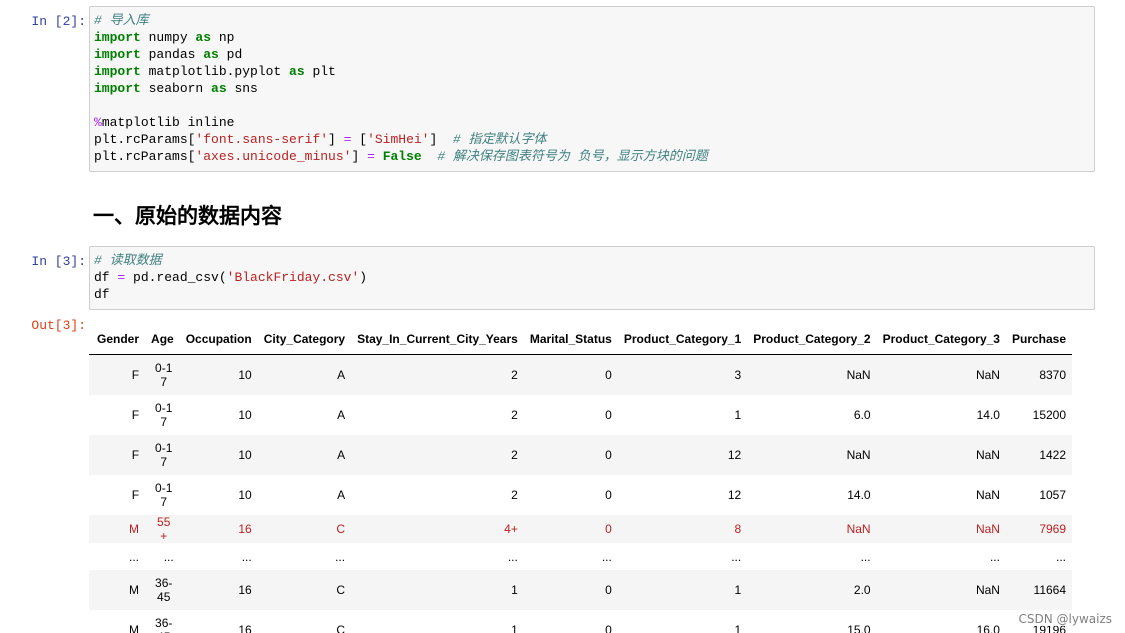  I want to click on table-cell: 1057, so click(1053, 495).